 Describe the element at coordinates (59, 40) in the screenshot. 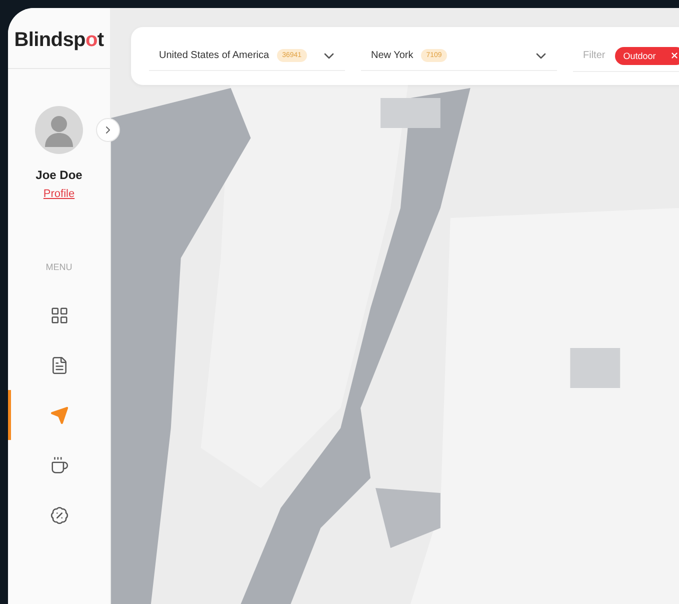

I see `logo: Blindspot` at that location.